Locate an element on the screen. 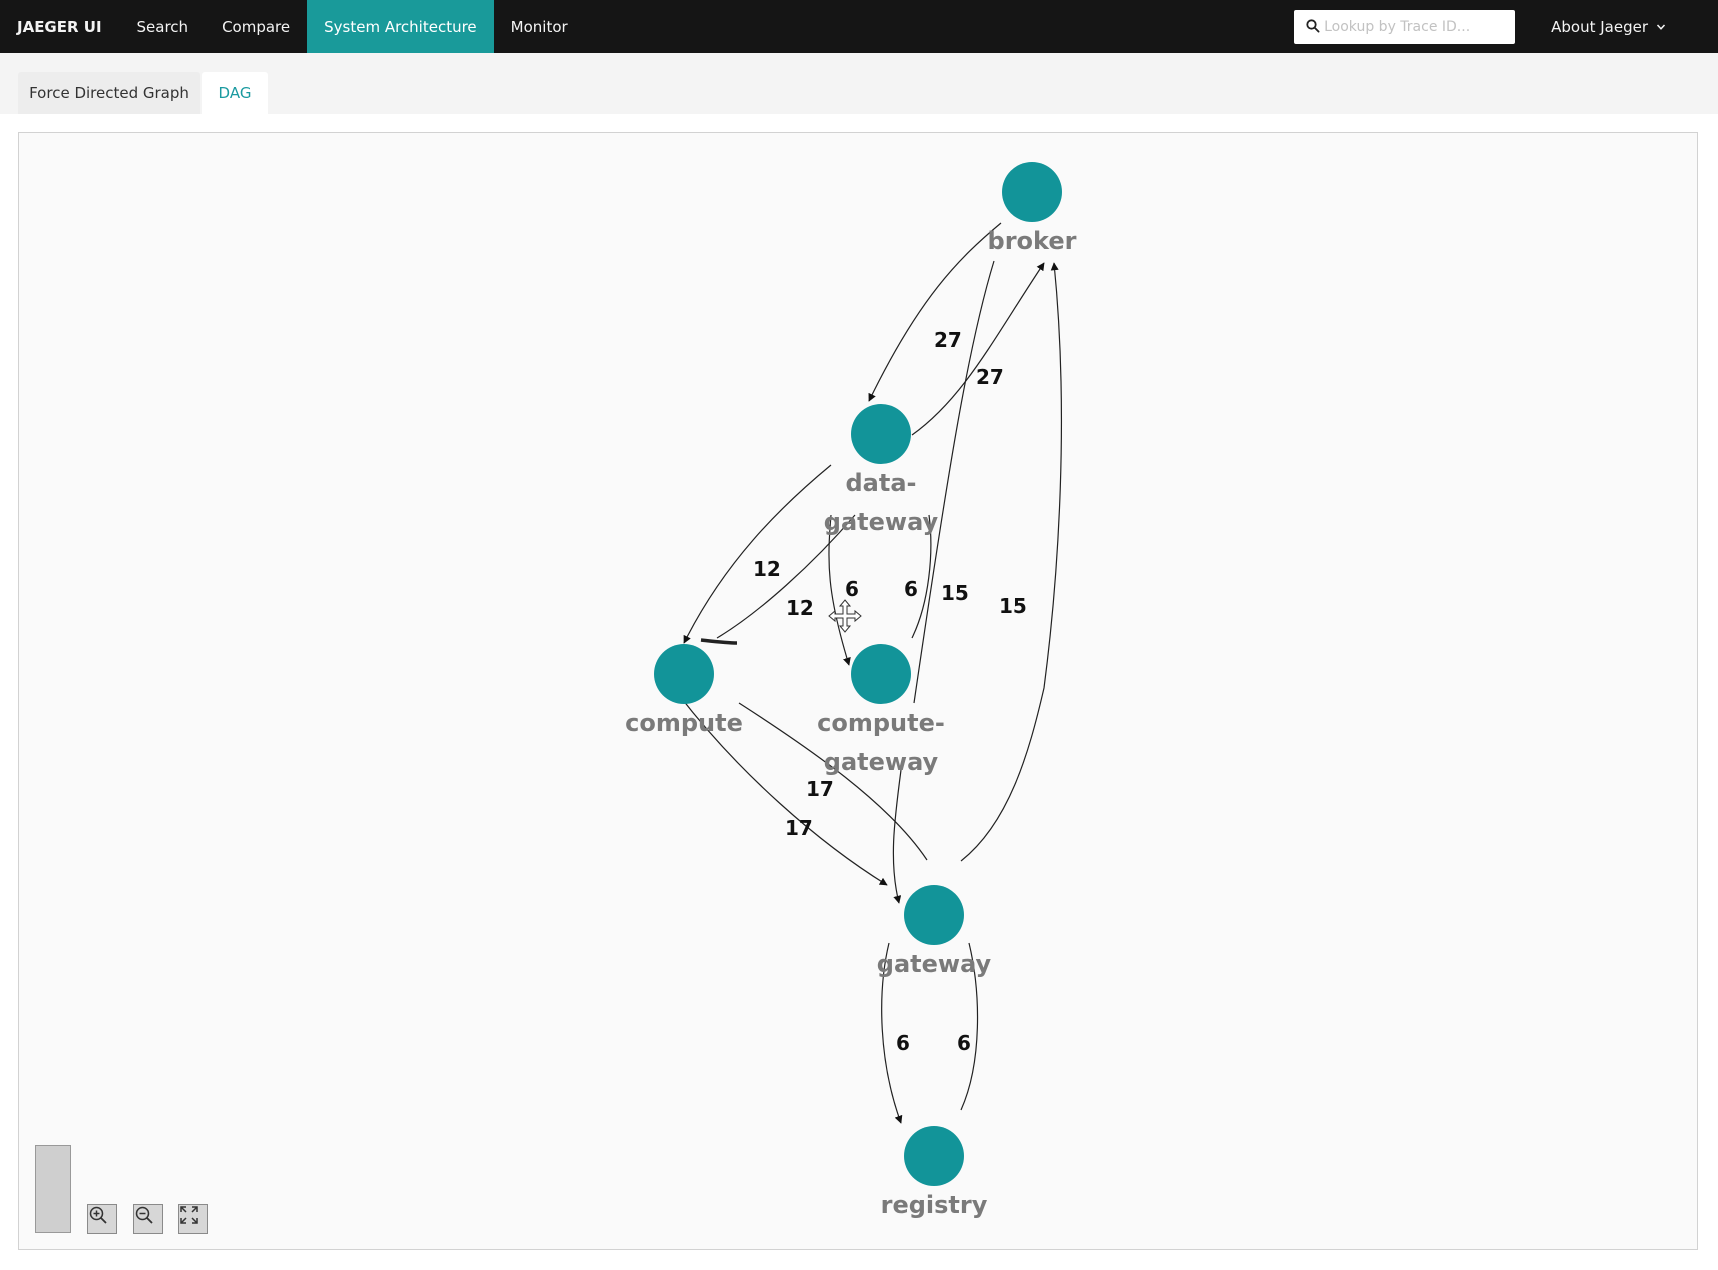 The height and width of the screenshot is (1270, 1718). about-jaeger-label: About Jaeger is located at coordinates (1599, 26).